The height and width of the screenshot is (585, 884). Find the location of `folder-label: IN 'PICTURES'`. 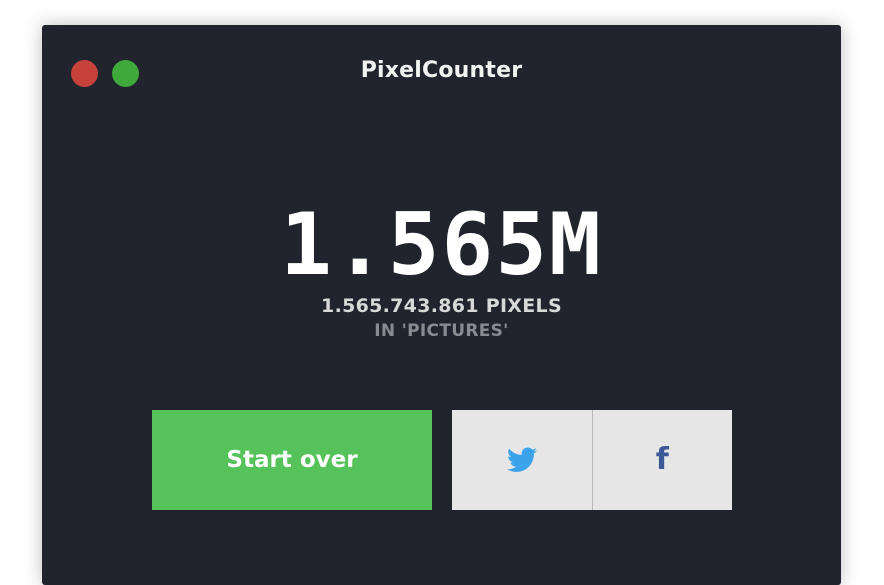

folder-label: IN 'PICTURES' is located at coordinates (441, 331).